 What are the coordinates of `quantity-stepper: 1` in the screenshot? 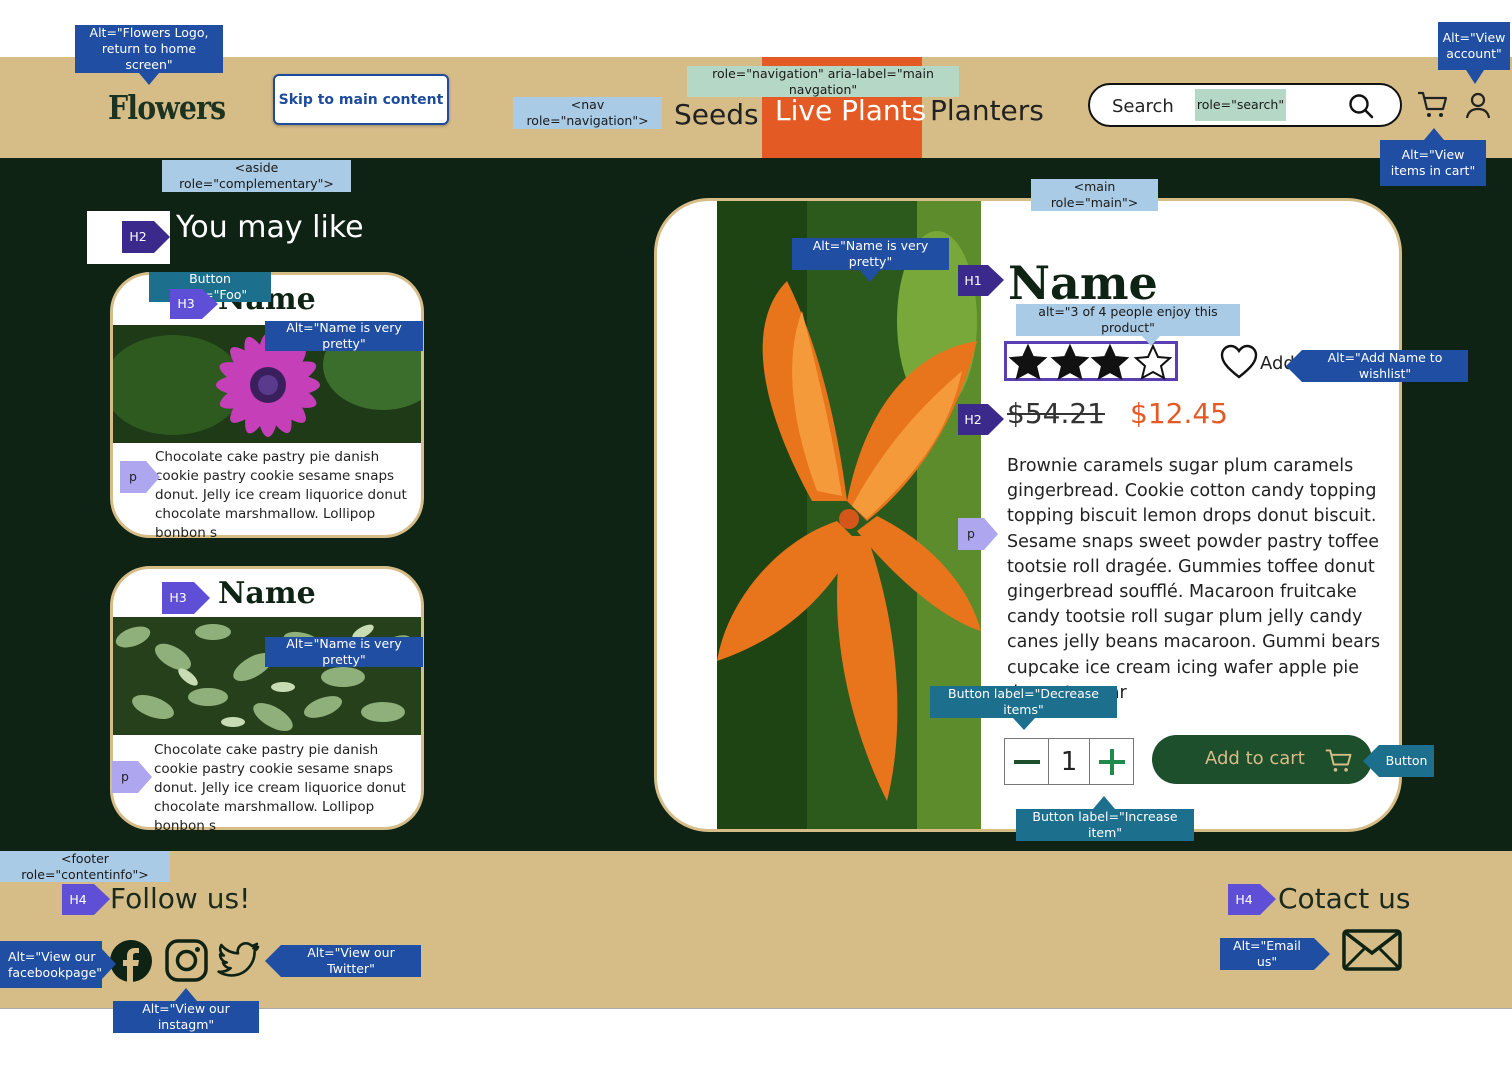 It's located at (1069, 761).